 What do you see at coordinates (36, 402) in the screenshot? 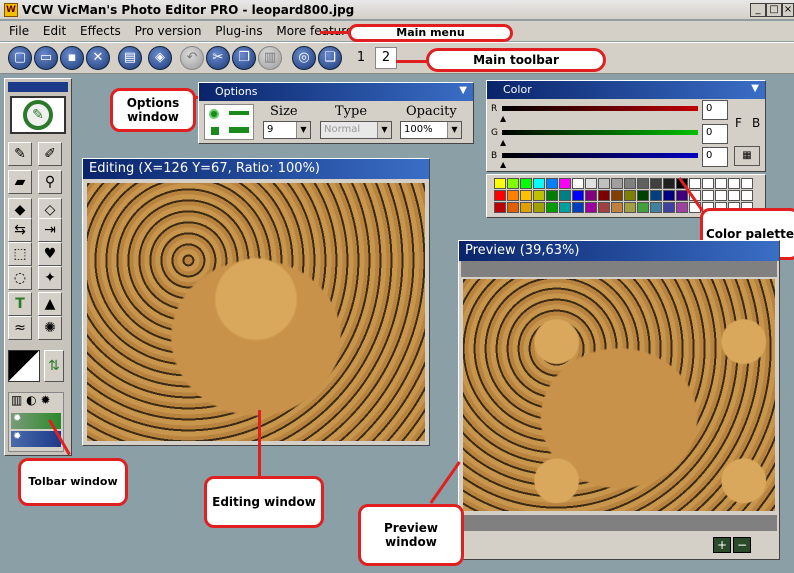
I see `channels-icon: ▥ ◐ ✹` at bounding box center [36, 402].